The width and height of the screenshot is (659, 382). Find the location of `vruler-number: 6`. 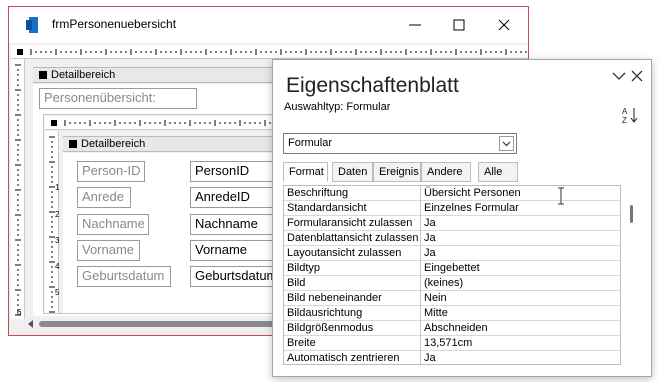

vruler-number: 6 is located at coordinates (19, 312).